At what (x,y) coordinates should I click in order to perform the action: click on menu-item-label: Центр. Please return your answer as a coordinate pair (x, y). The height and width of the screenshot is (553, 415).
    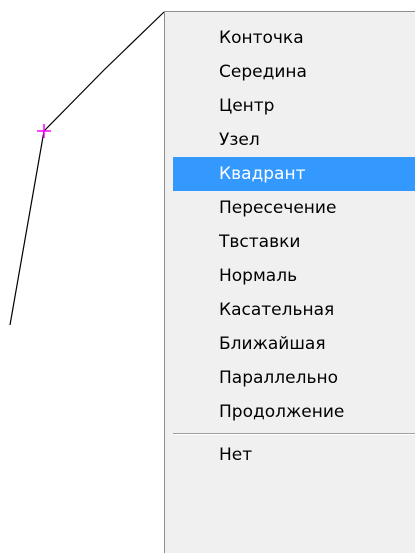
    Looking at the image, I should click on (247, 106).